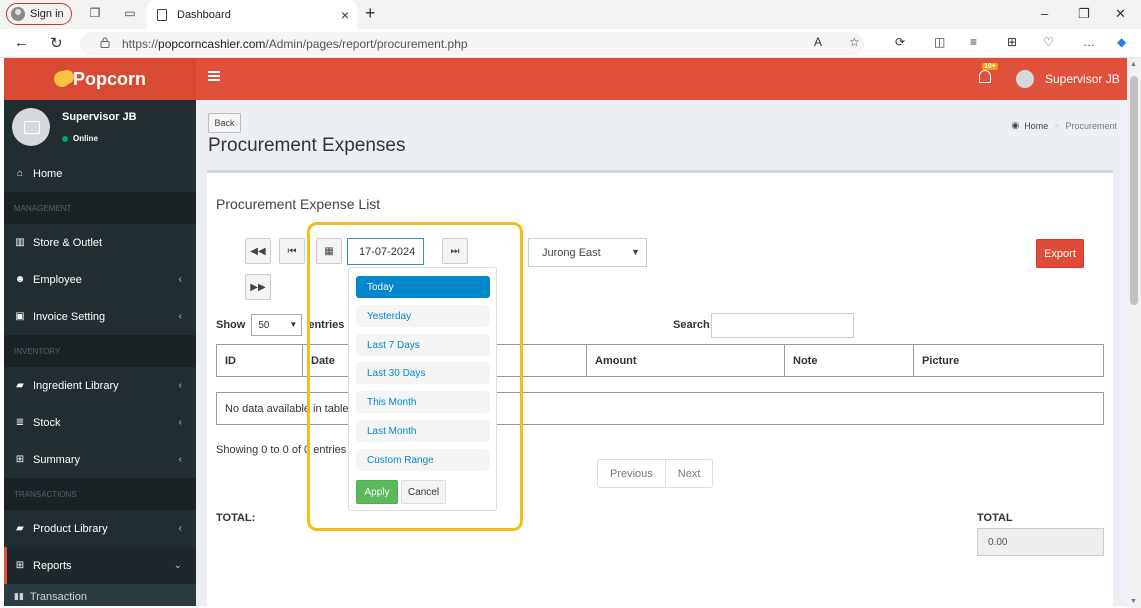  I want to click on range-last-month: Last Month, so click(423, 431).